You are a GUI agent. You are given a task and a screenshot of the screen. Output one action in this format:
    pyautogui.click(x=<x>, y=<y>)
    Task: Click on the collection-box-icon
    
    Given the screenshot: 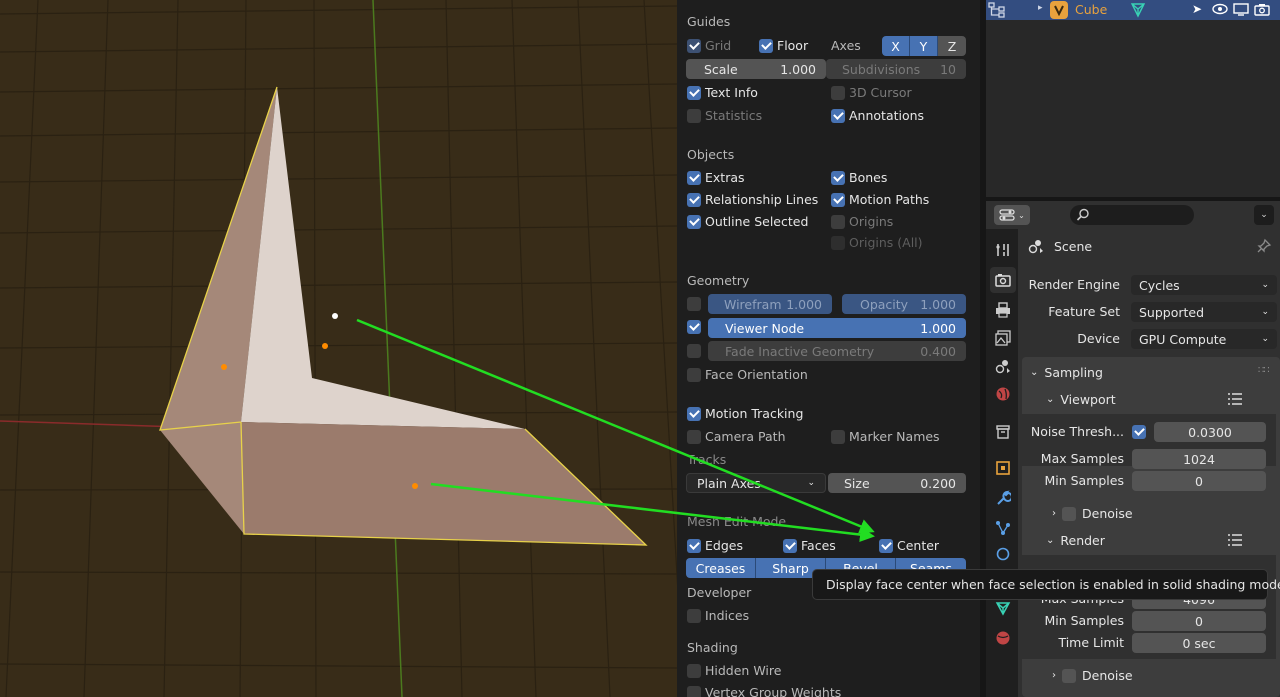 What is the action you would take?
    pyautogui.click(x=1003, y=432)
    